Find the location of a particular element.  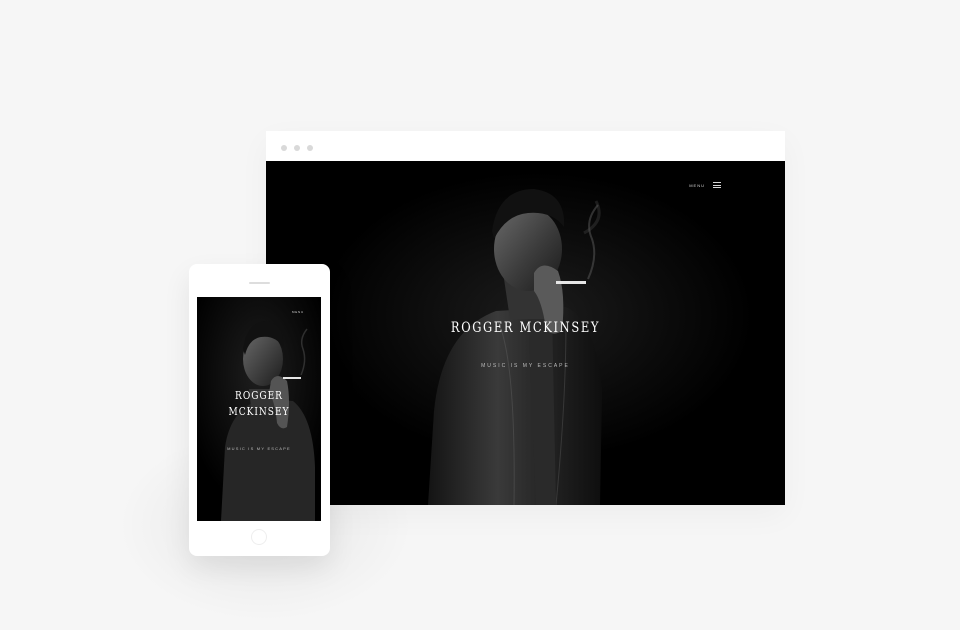

browser-title-bar is located at coordinates (525, 146).